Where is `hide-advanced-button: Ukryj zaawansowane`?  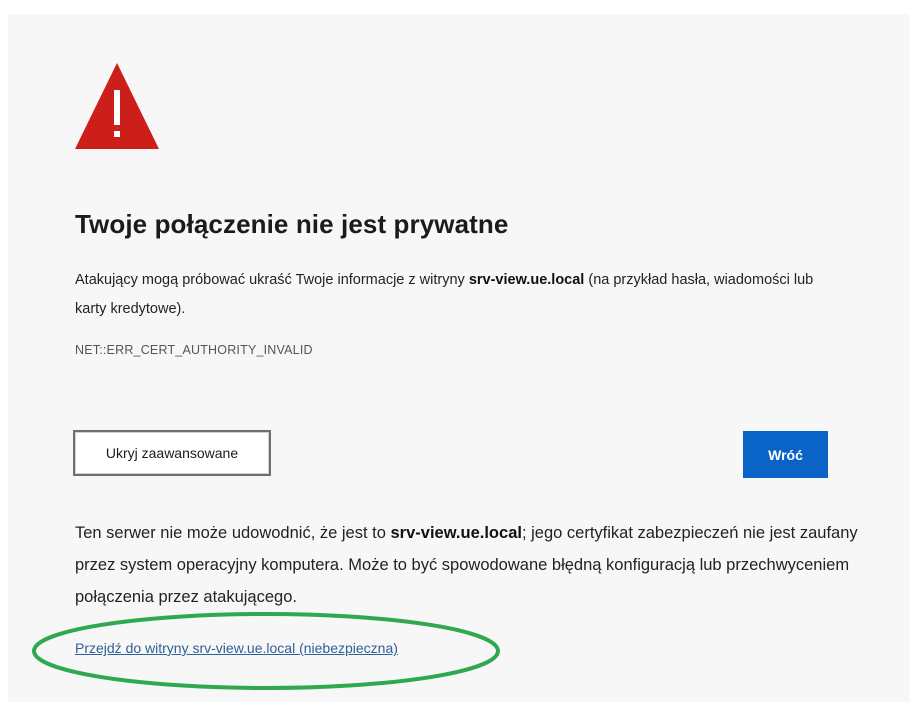 hide-advanced-button: Ukryj zaawansowane is located at coordinates (172, 453).